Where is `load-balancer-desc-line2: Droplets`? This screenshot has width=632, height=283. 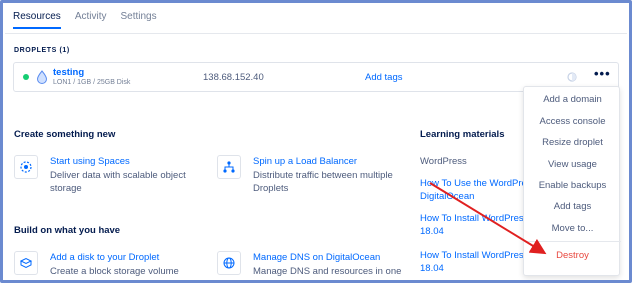
load-balancer-desc-line2: Droplets is located at coordinates (271, 188).